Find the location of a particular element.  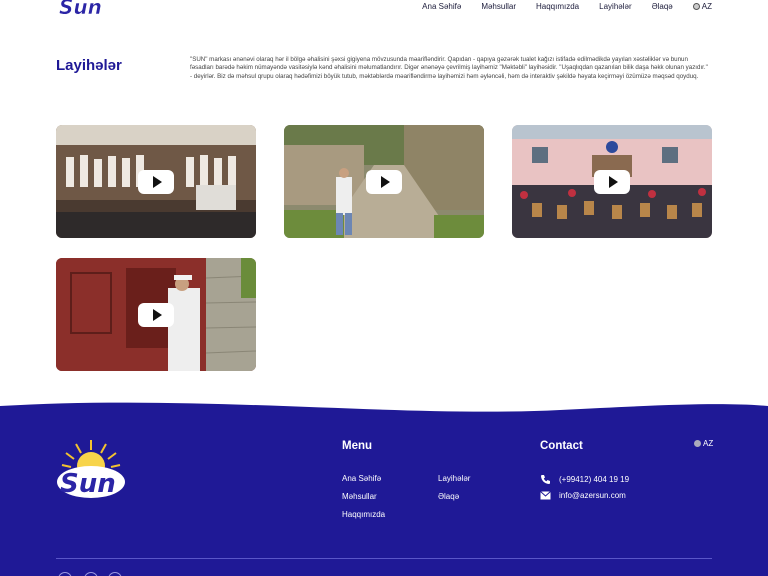

footer-email: info@azersun.com is located at coordinates (583, 495).